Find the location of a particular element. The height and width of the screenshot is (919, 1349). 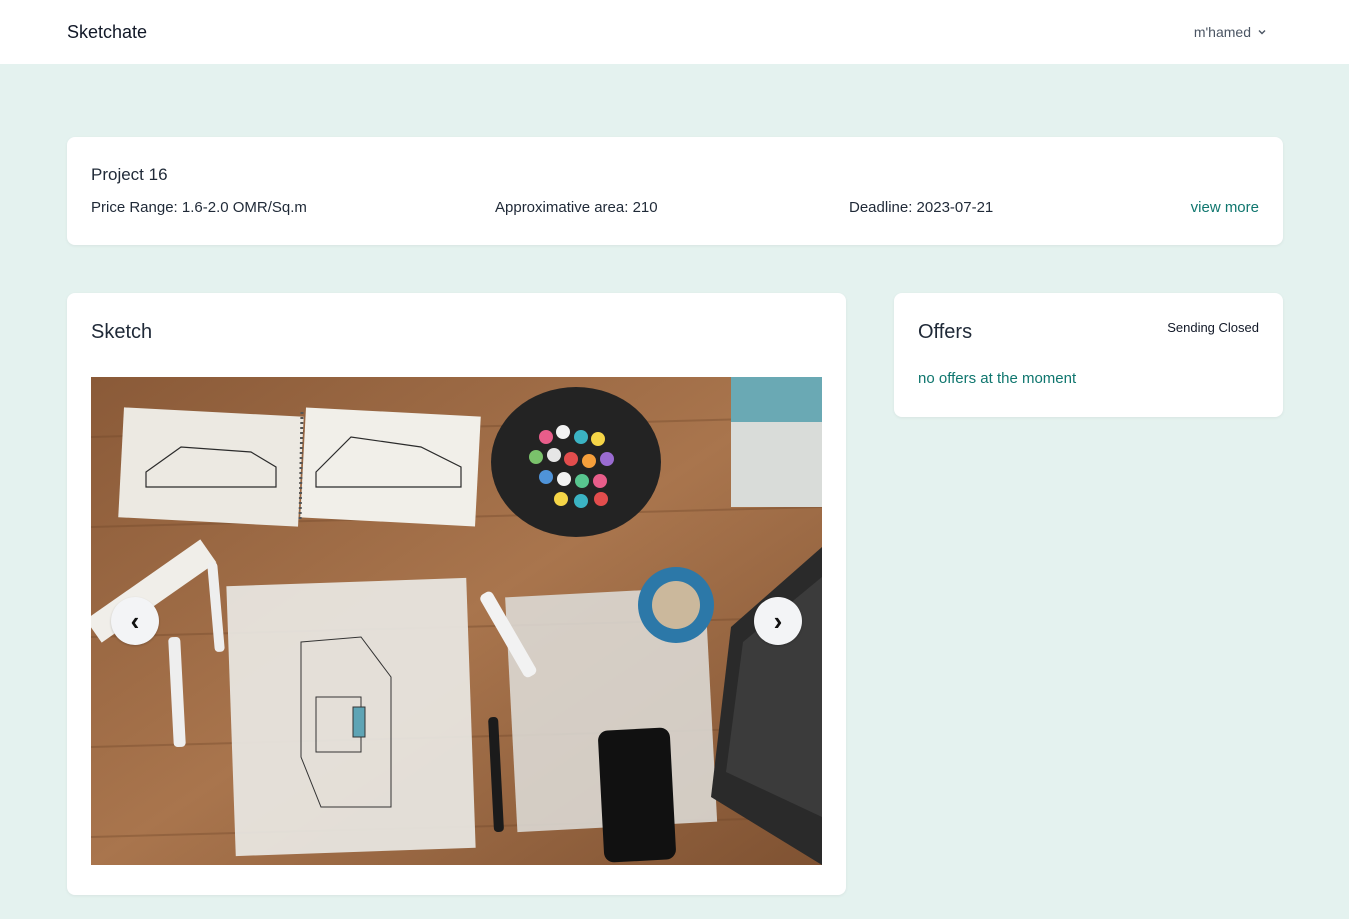

chevron-down-icon is located at coordinates (1262, 32).